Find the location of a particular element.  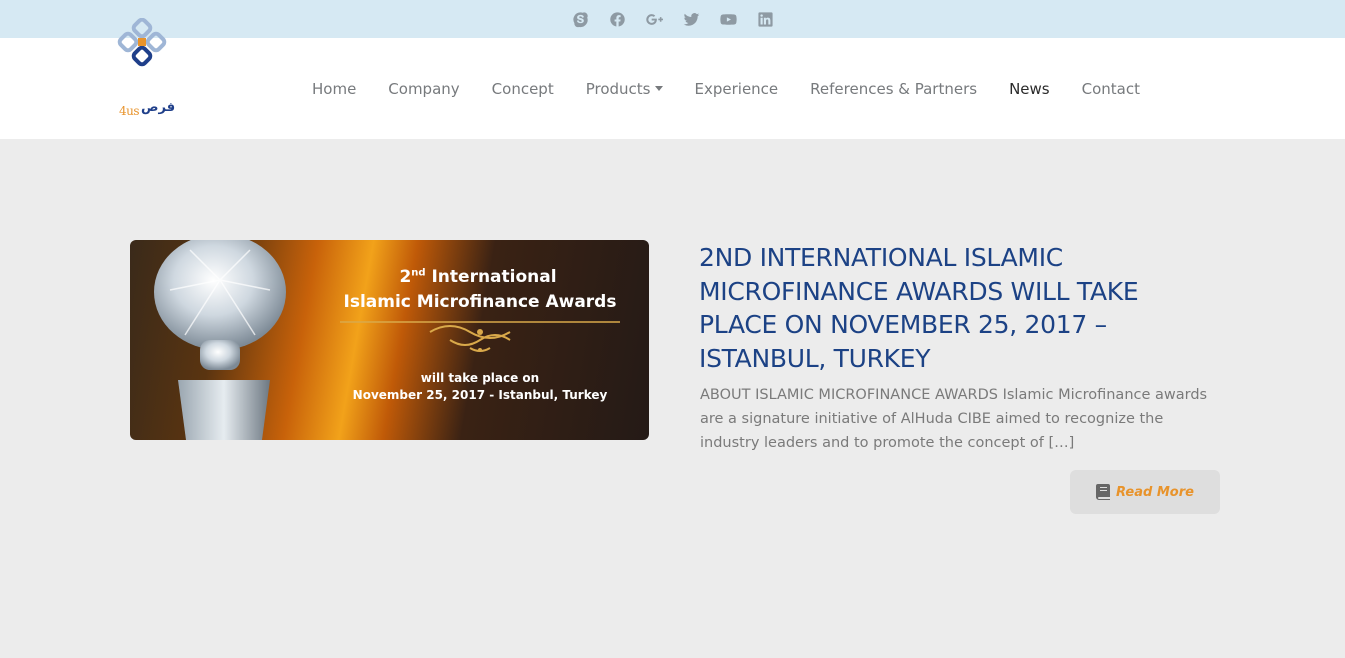

banner-title-rest: International is located at coordinates (491, 277).